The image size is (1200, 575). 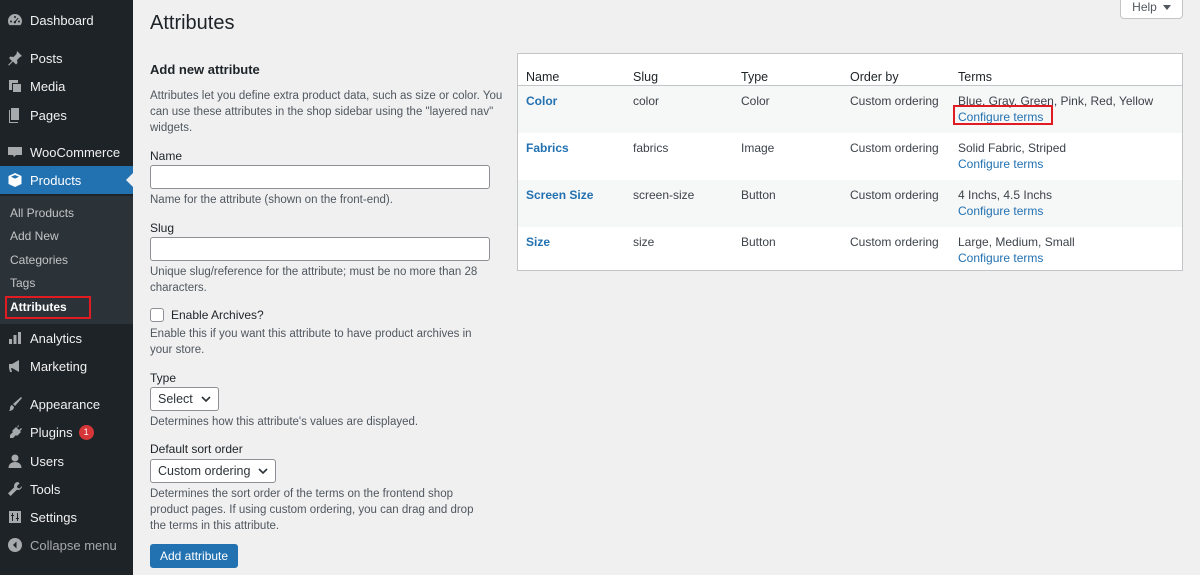 What do you see at coordinates (48, 86) in the screenshot?
I see `menu-label-media: Media` at bounding box center [48, 86].